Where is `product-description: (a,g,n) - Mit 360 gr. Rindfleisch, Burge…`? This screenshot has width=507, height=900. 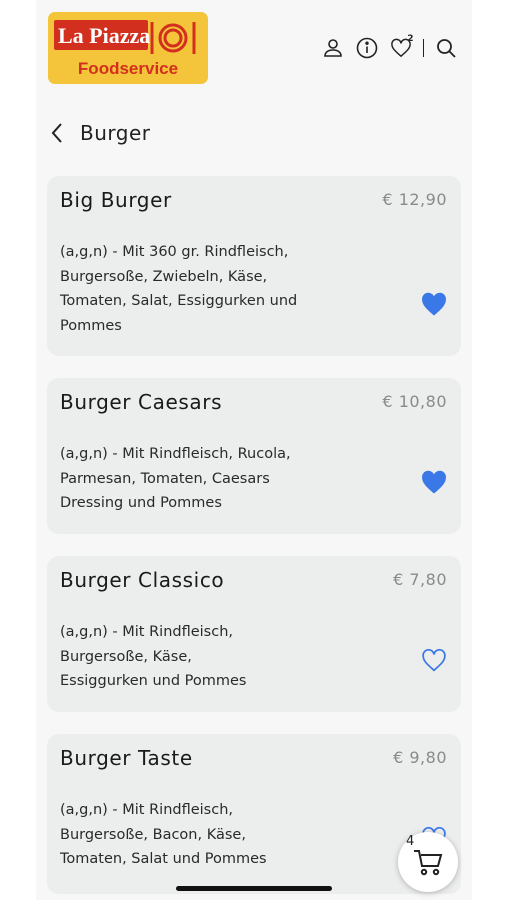 product-description: (a,g,n) - Mit 360 gr. Rindfleisch, Burge… is located at coordinates (190, 289).